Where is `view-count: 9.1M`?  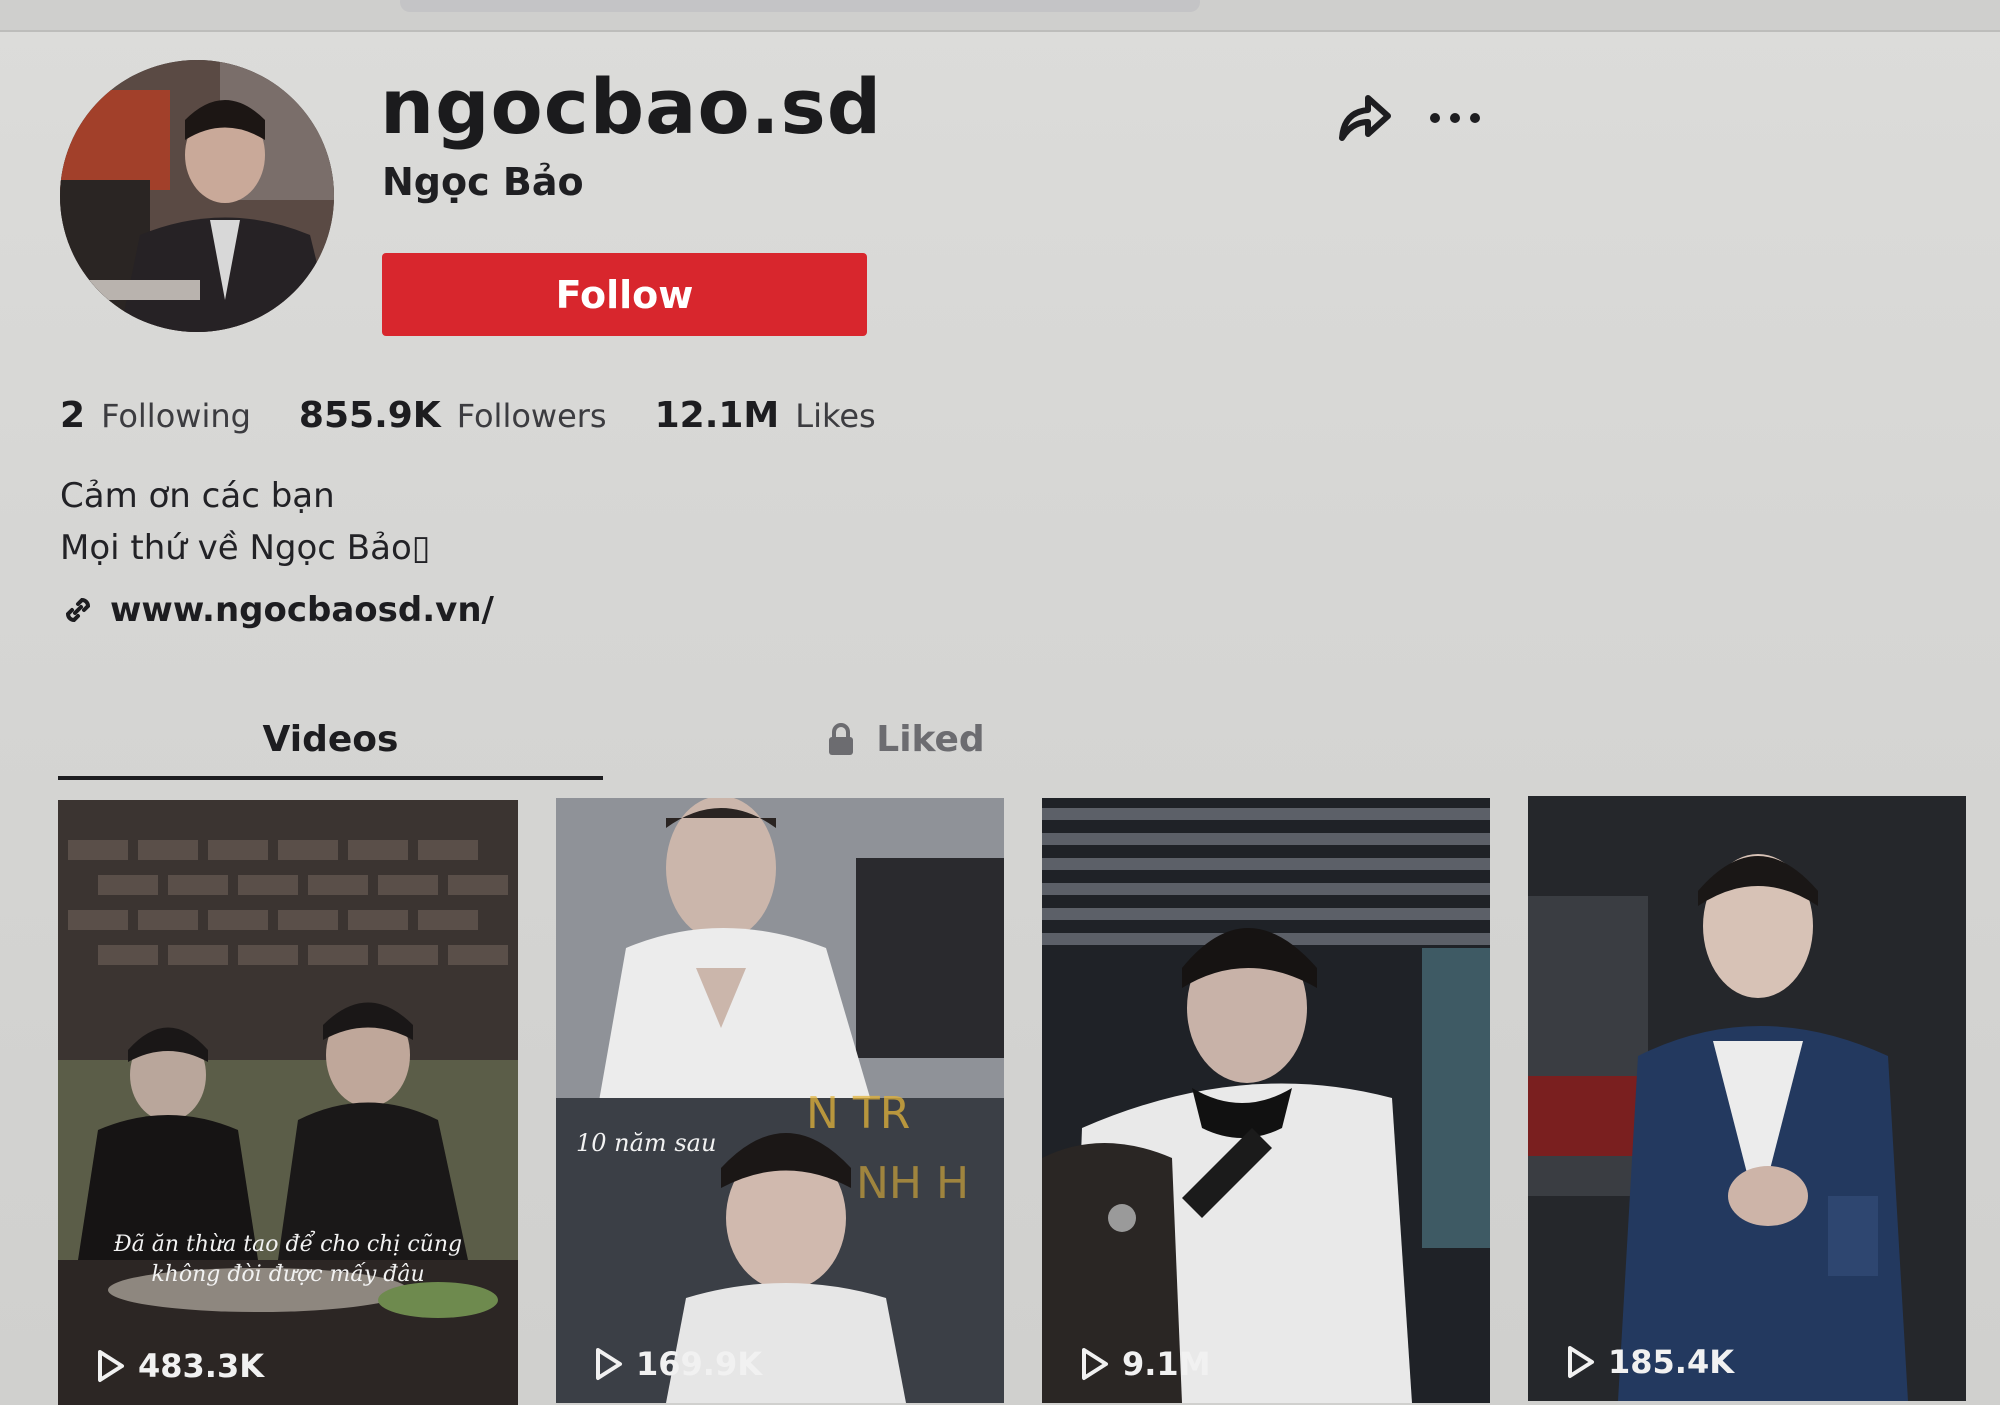
view-count: 9.1M is located at coordinates (1145, 1364).